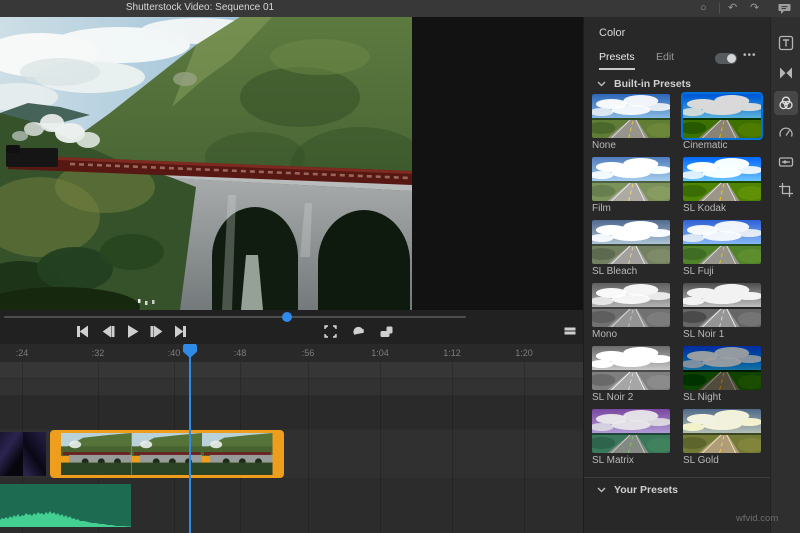 Image resolution: width=800 pixels, height=533 pixels. Describe the element at coordinates (757, 518) in the screenshot. I see `watermark: wfvid.com` at that location.